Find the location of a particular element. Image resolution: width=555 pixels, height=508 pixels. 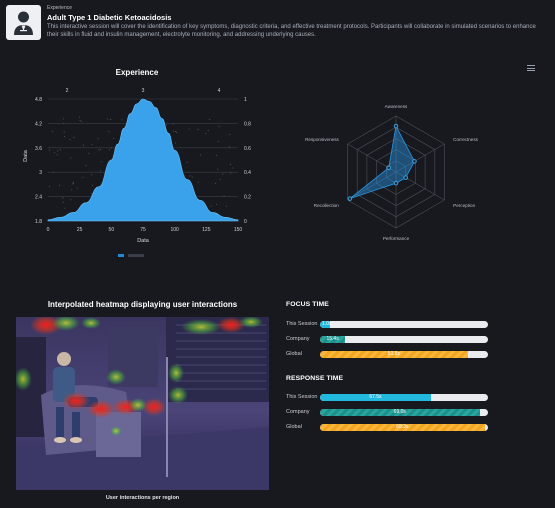

x-tick-label: 75 is located at coordinates (143, 230).